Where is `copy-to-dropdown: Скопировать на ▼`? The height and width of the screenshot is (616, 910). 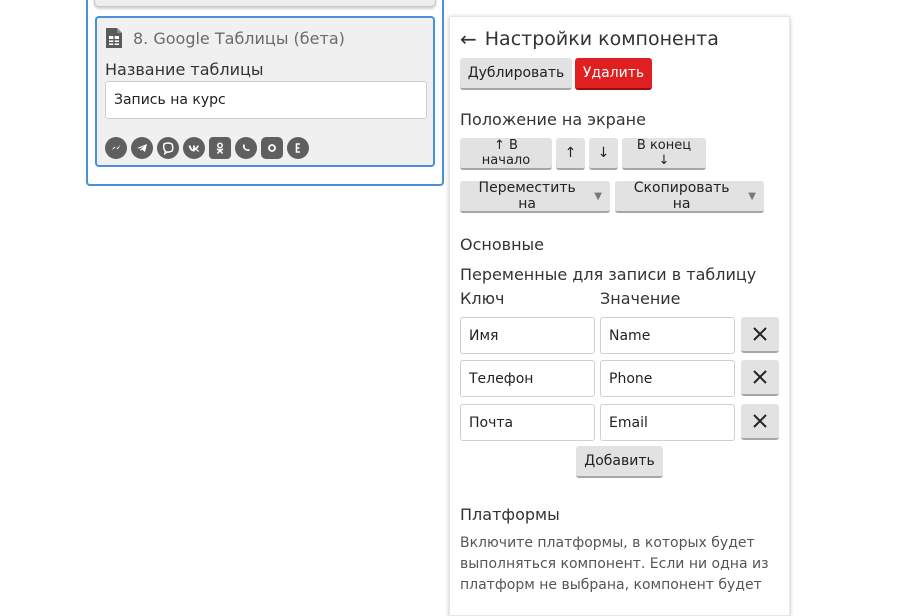
copy-to-dropdown: Скопировать на ▼ is located at coordinates (689, 196).